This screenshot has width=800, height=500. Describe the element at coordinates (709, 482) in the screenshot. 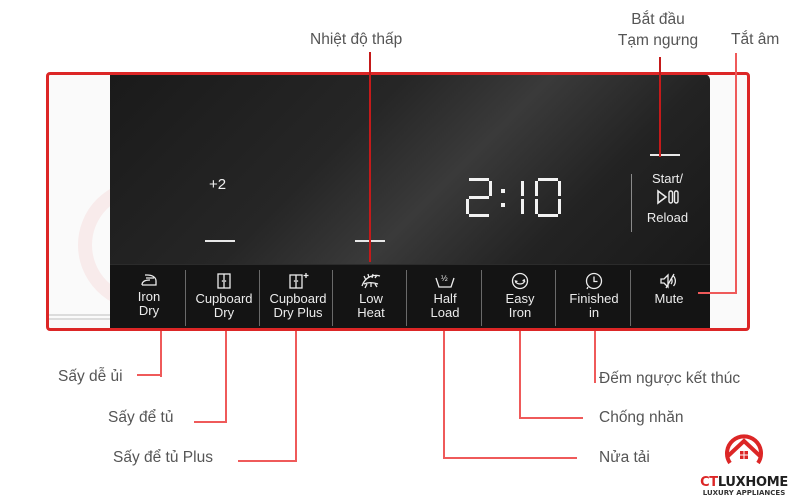

I see `logo-ct: CT` at that location.